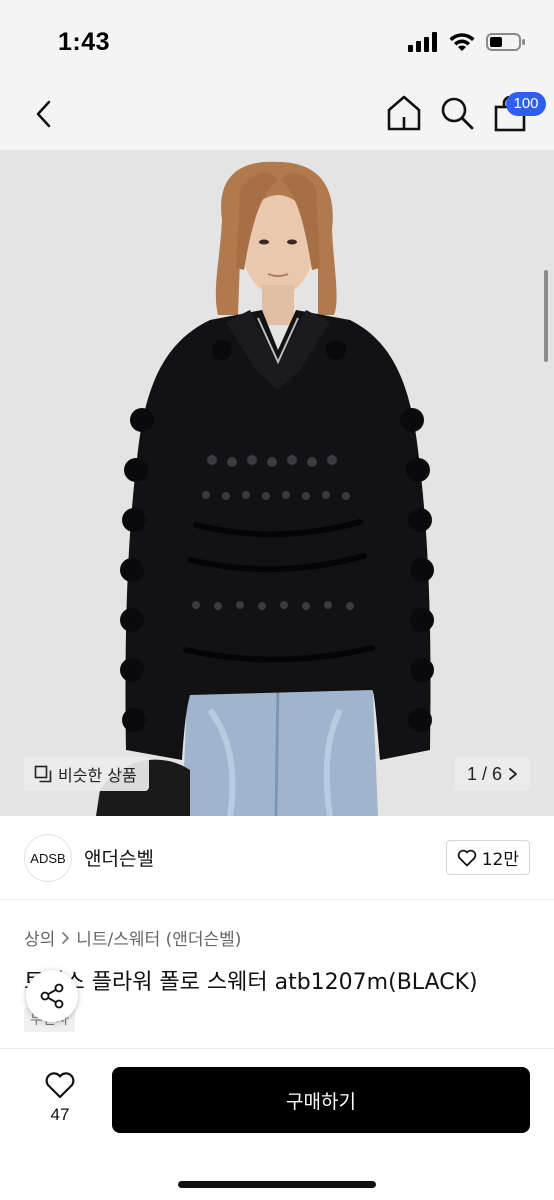  I want to click on brand-logo-text: ADSB, so click(48, 858).